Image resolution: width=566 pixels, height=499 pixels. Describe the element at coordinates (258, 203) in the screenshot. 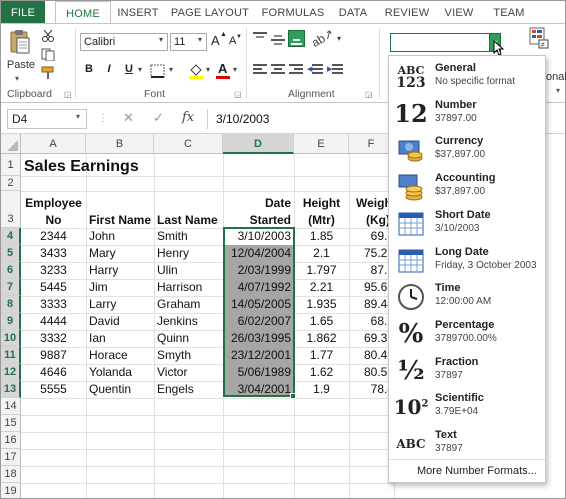

I see `header-date: Date` at that location.